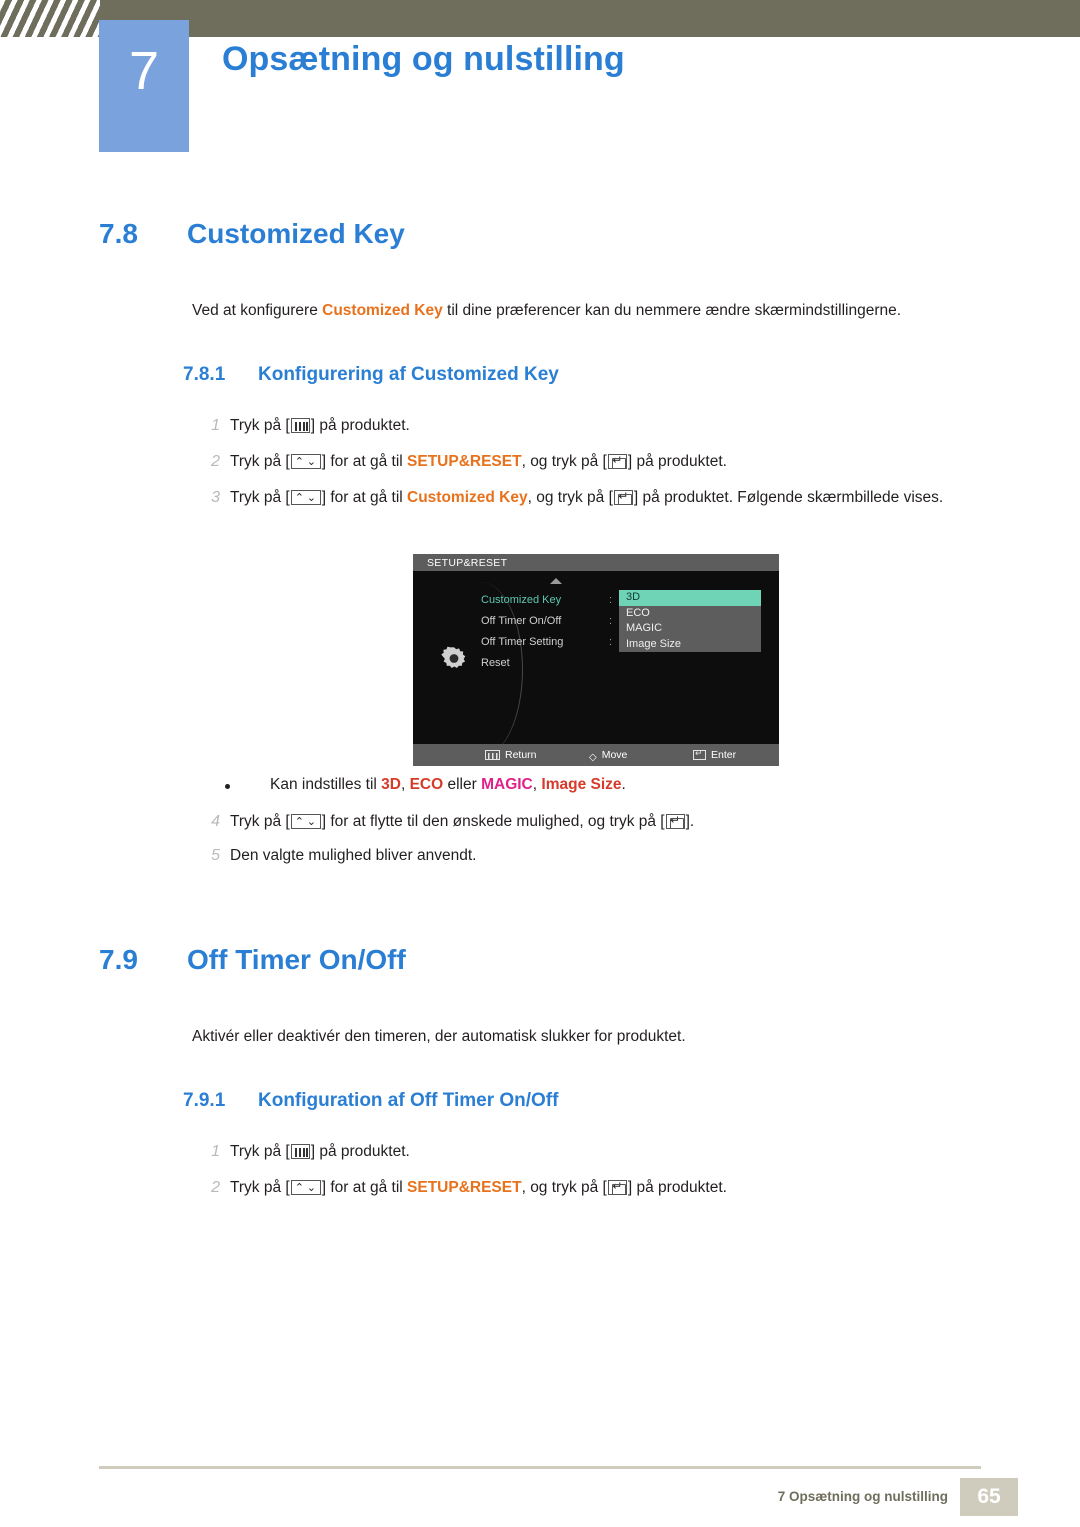 The image size is (1080, 1527). I want to click on step-index: 3, so click(215, 497).